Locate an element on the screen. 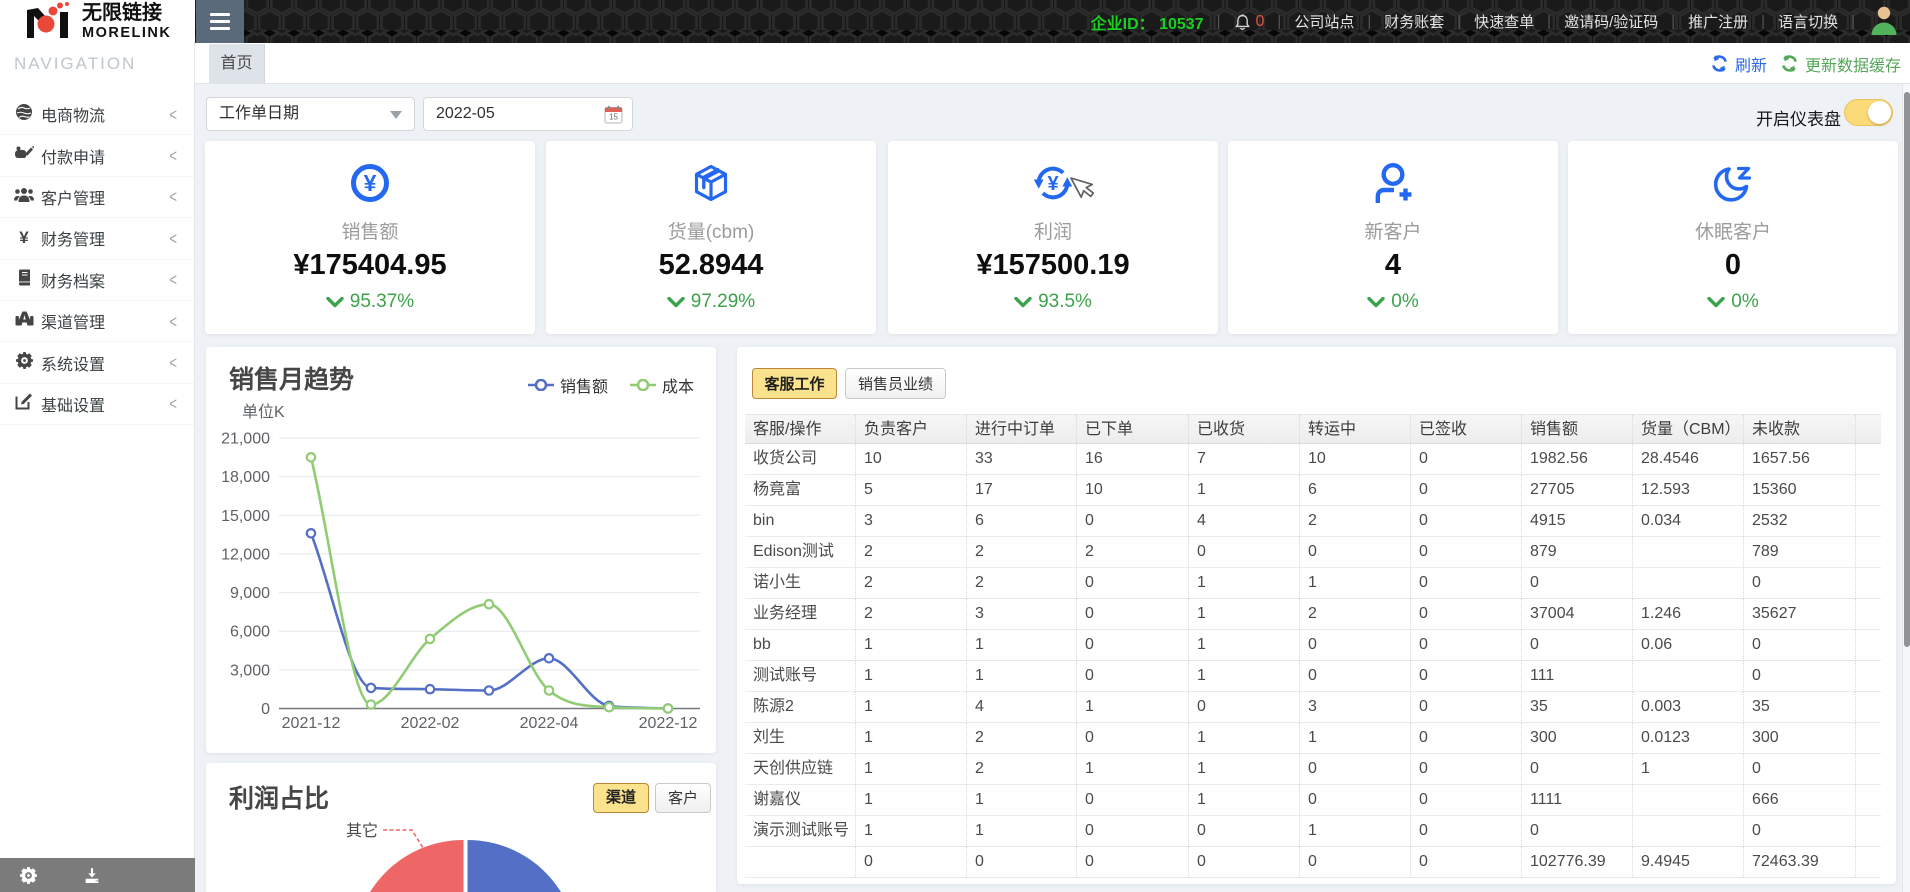 The height and width of the screenshot is (892, 1910). svg-text: 2022-12 is located at coordinates (668, 723).